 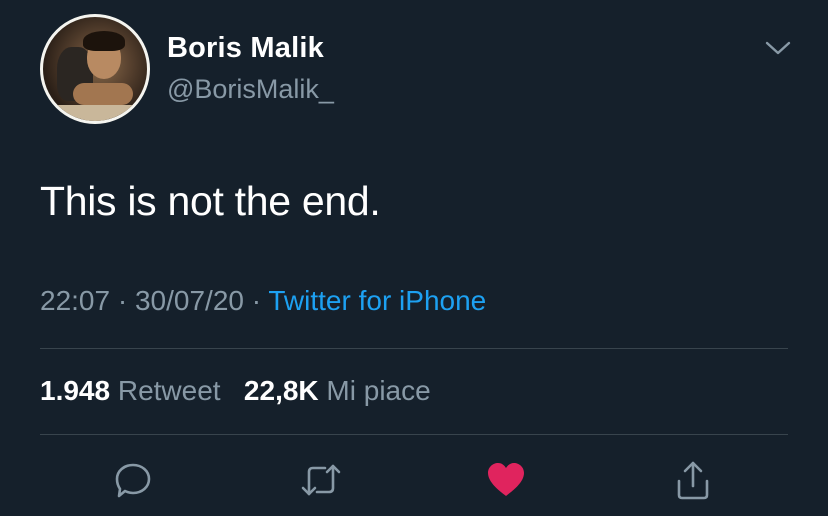 I want to click on like-button, so click(x=506, y=480).